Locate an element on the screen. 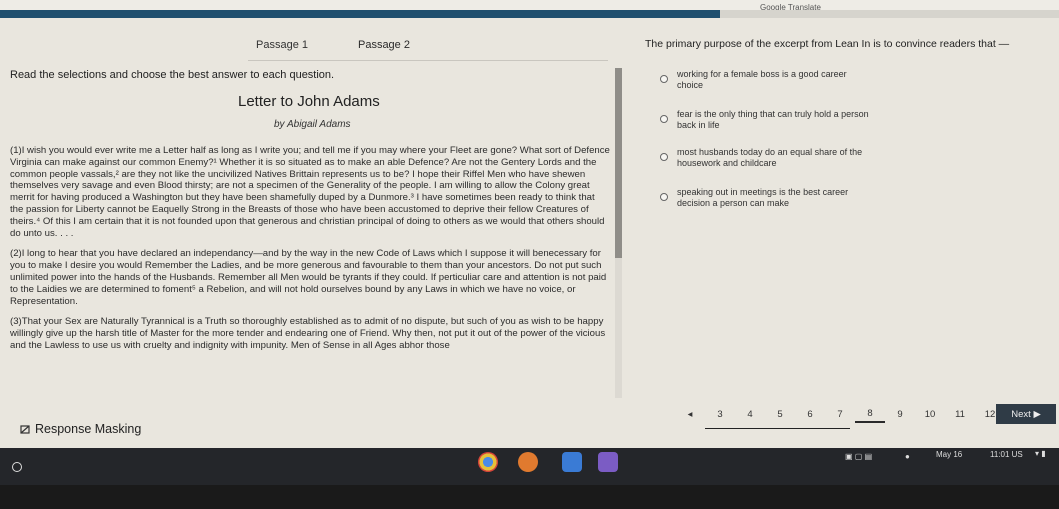 The width and height of the screenshot is (1059, 509). date-label: May 16 is located at coordinates (949, 454).